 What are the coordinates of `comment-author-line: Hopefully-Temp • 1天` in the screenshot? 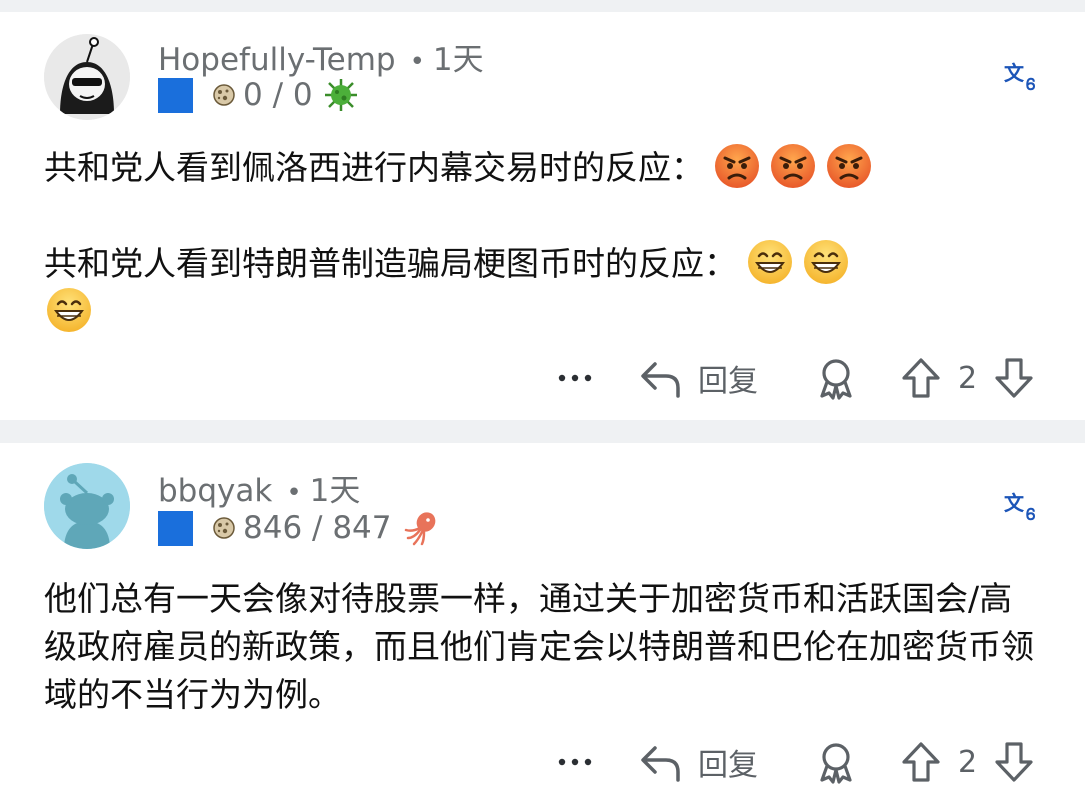 It's located at (321, 56).